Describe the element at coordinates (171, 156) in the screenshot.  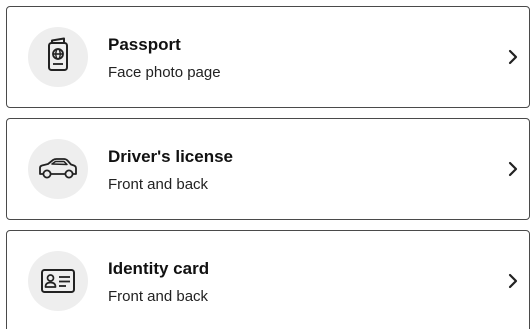
I see `document-option-title: Driver's license` at that location.